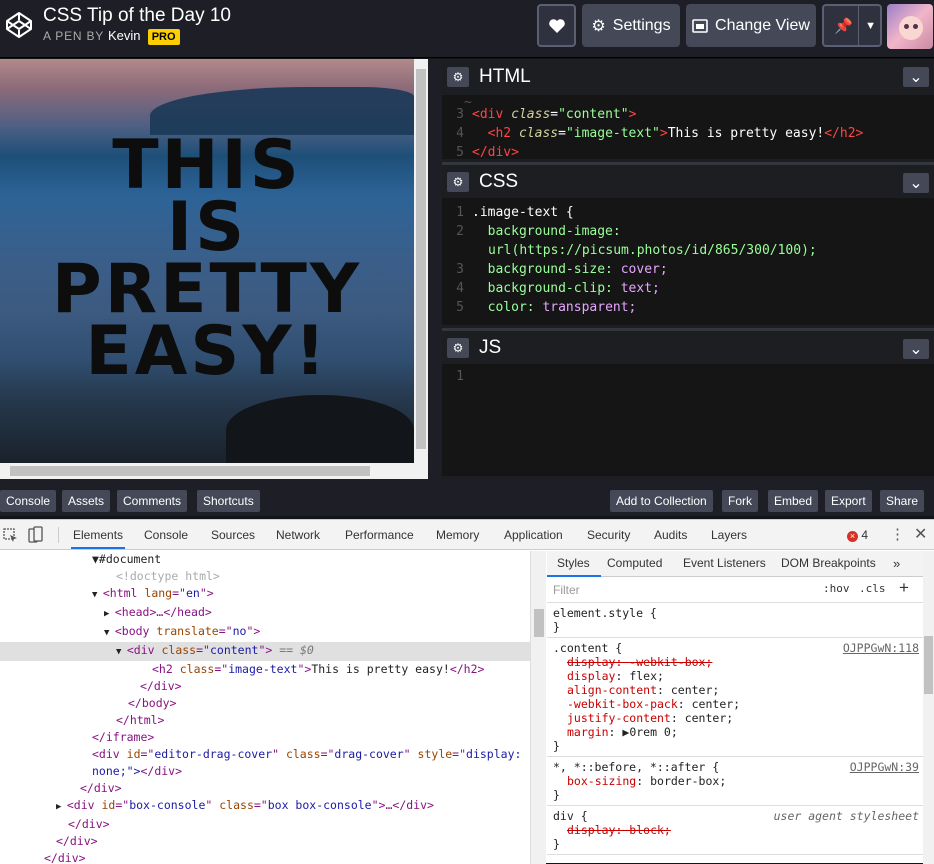 The image size is (934, 864). Describe the element at coordinates (265, 737) in the screenshot. I see `dom-node: </iframe>` at that location.